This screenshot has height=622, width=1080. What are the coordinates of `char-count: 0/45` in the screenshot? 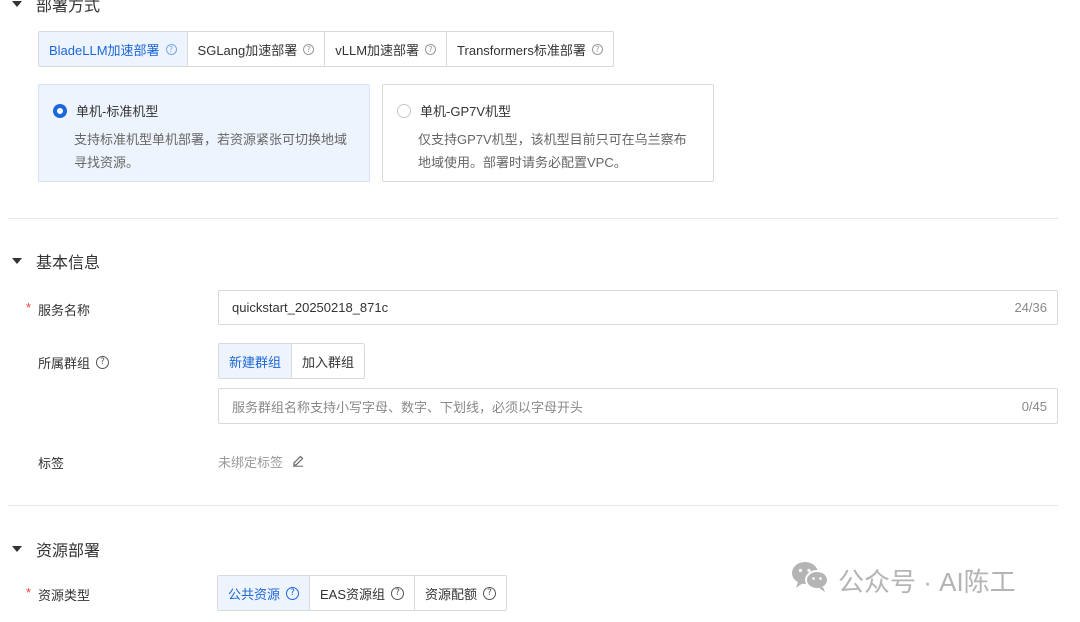 It's located at (1034, 406).